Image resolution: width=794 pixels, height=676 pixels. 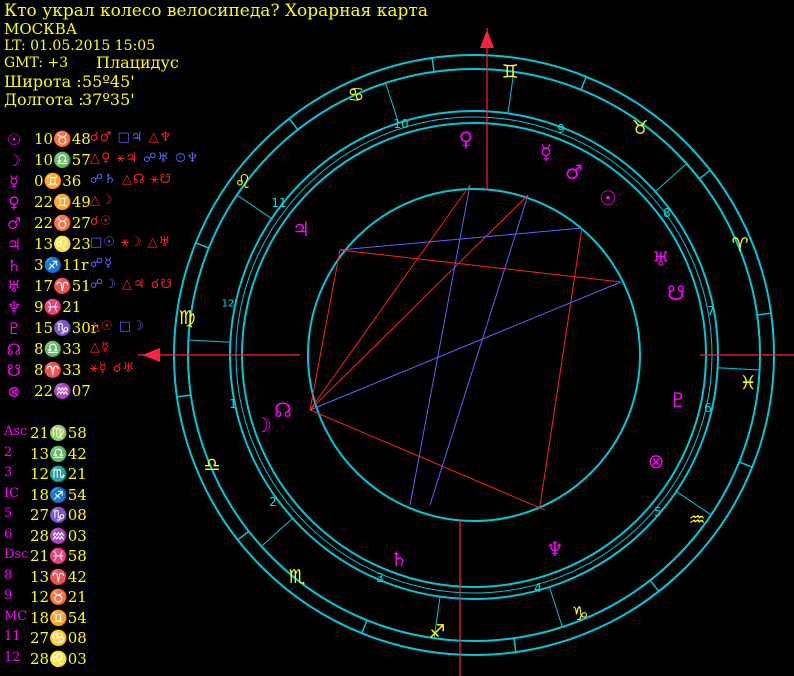 I want to click on zodiac-sign-icon: ♊, so click(x=509, y=72).